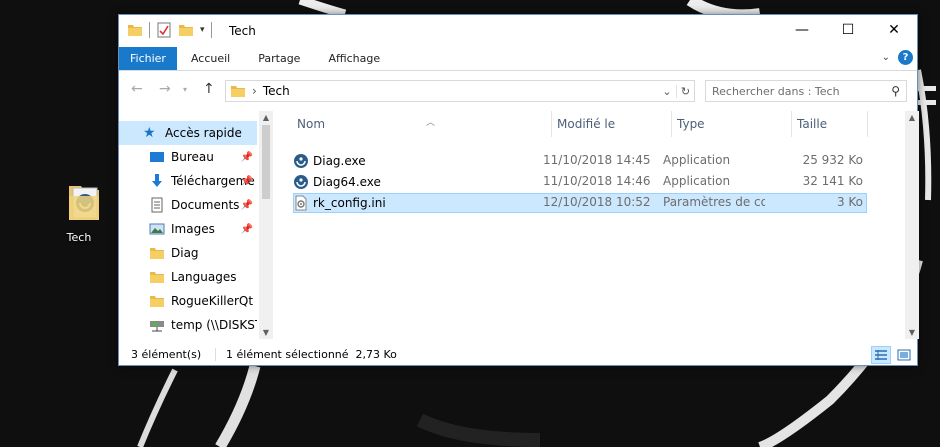 This screenshot has width=940, height=447. What do you see at coordinates (714, 202) in the screenshot?
I see `file-type: Paramètres de configuration` at bounding box center [714, 202].